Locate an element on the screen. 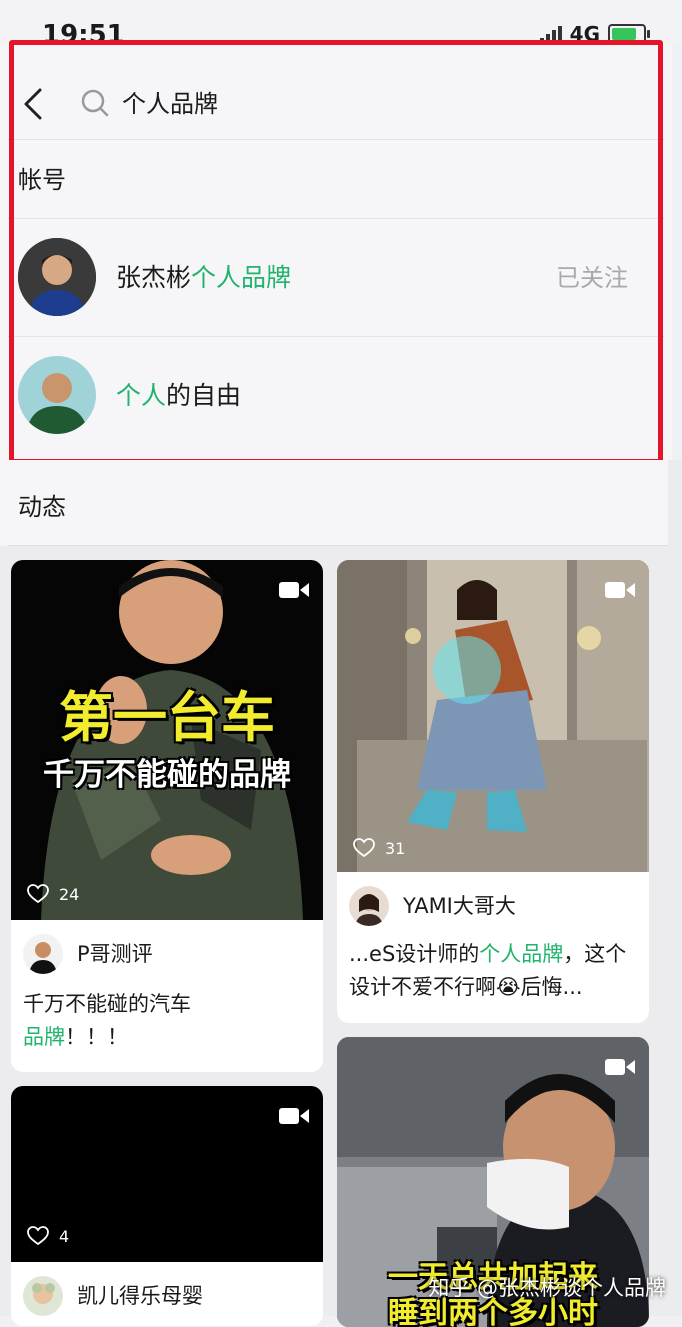 Image resolution: width=682 pixels, height=1327 pixels. card-author: P哥测评 is located at coordinates (88, 954).